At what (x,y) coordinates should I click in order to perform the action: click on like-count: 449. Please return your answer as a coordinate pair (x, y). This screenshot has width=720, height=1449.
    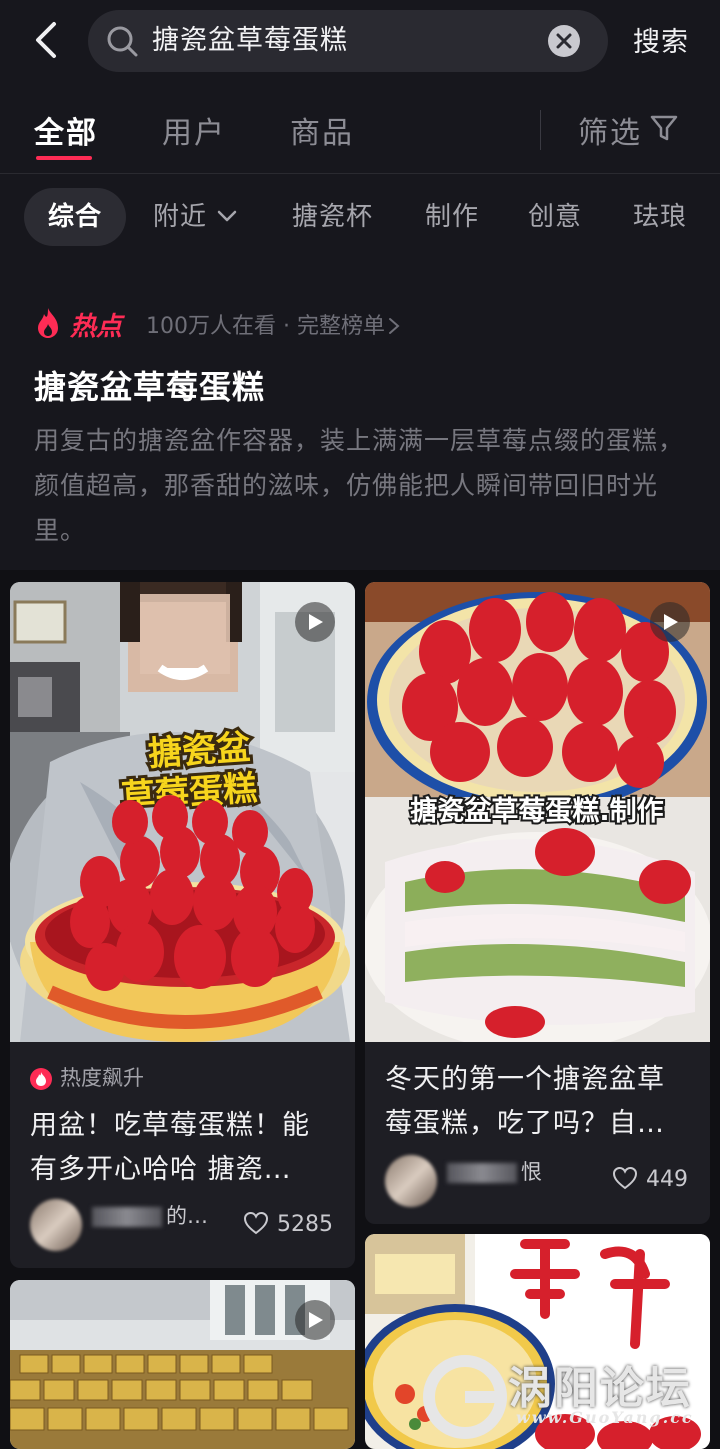
    Looking at the image, I should click on (650, 1179).